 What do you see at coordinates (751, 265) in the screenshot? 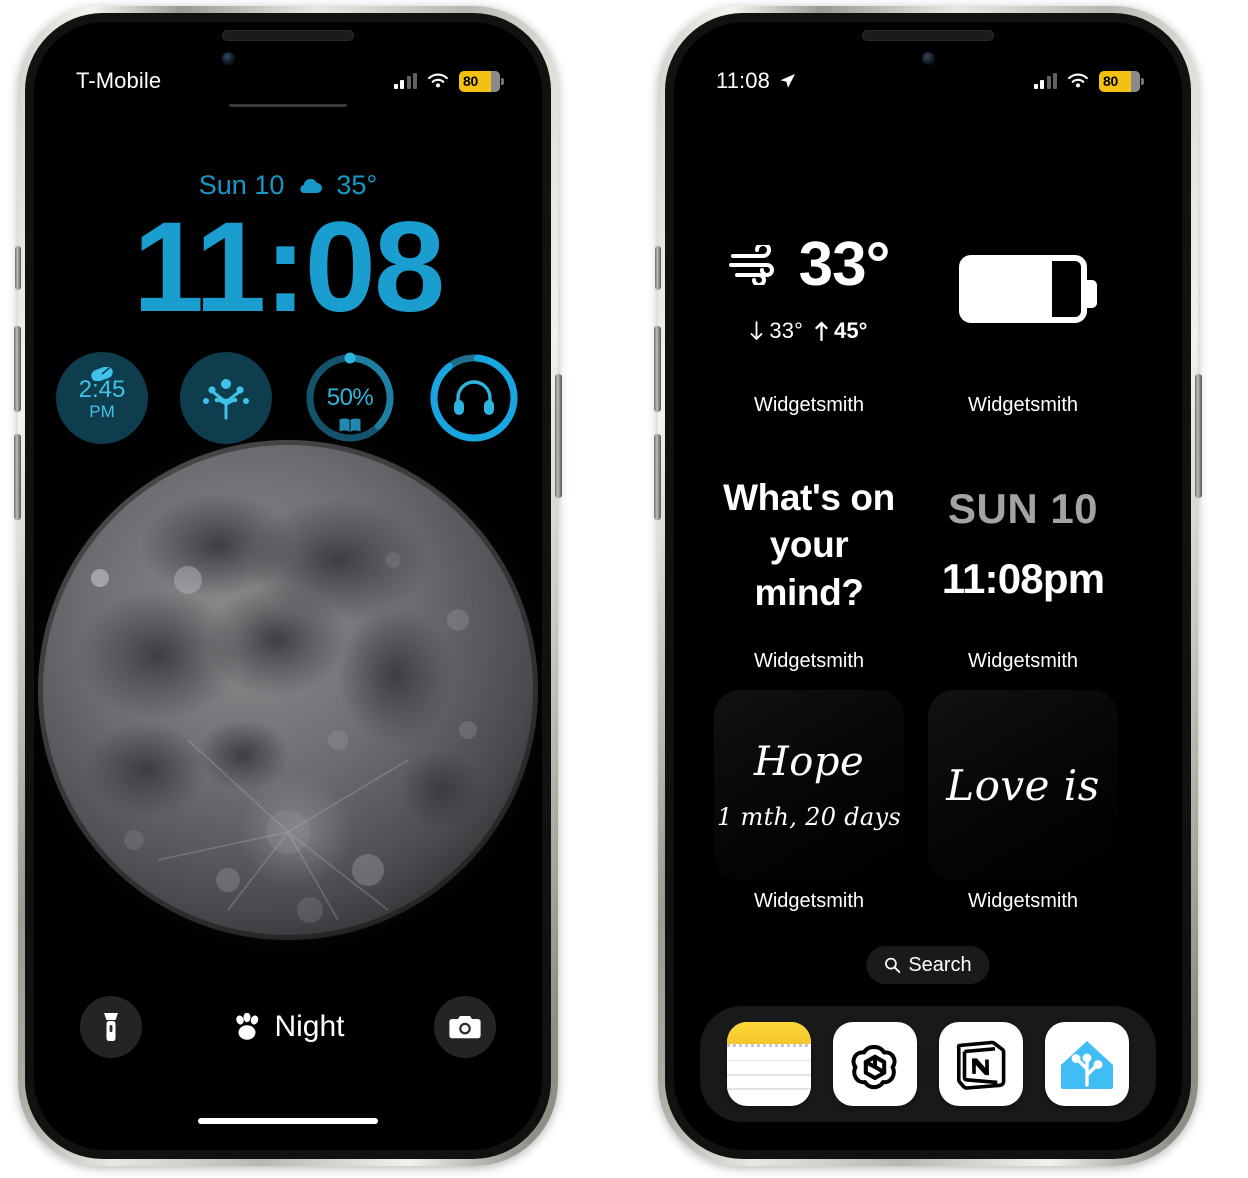
I see `wind-icon` at bounding box center [751, 265].